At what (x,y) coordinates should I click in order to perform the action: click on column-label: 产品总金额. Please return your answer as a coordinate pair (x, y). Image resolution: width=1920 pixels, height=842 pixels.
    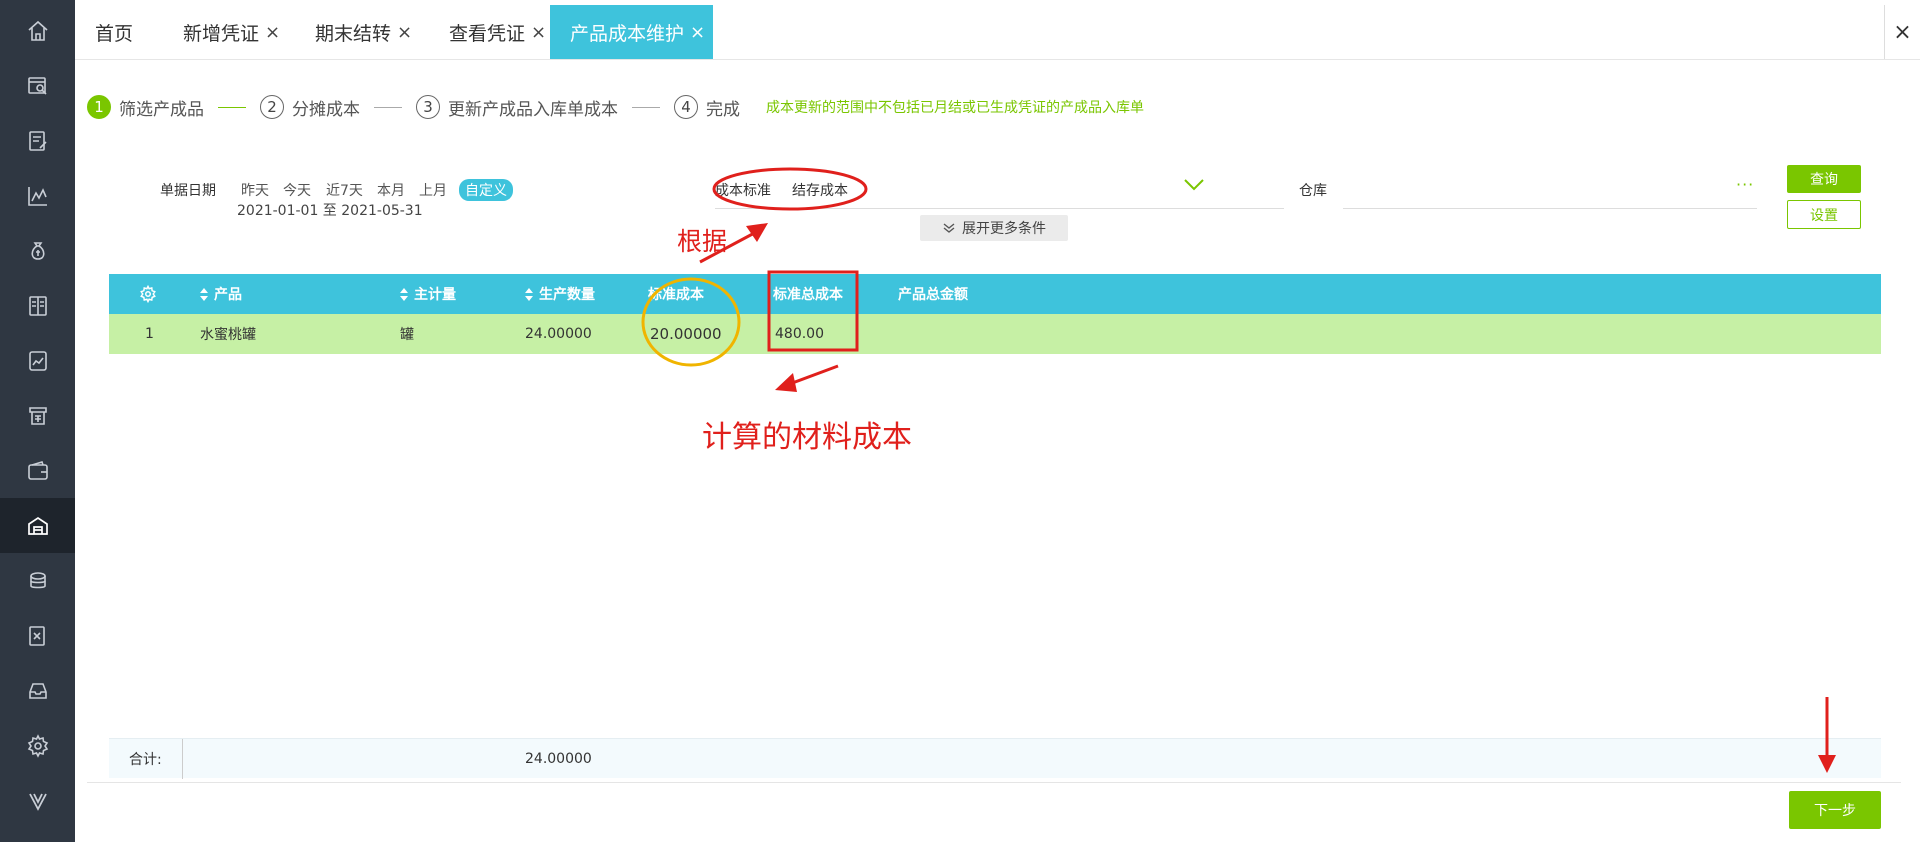
    Looking at the image, I should click on (933, 295).